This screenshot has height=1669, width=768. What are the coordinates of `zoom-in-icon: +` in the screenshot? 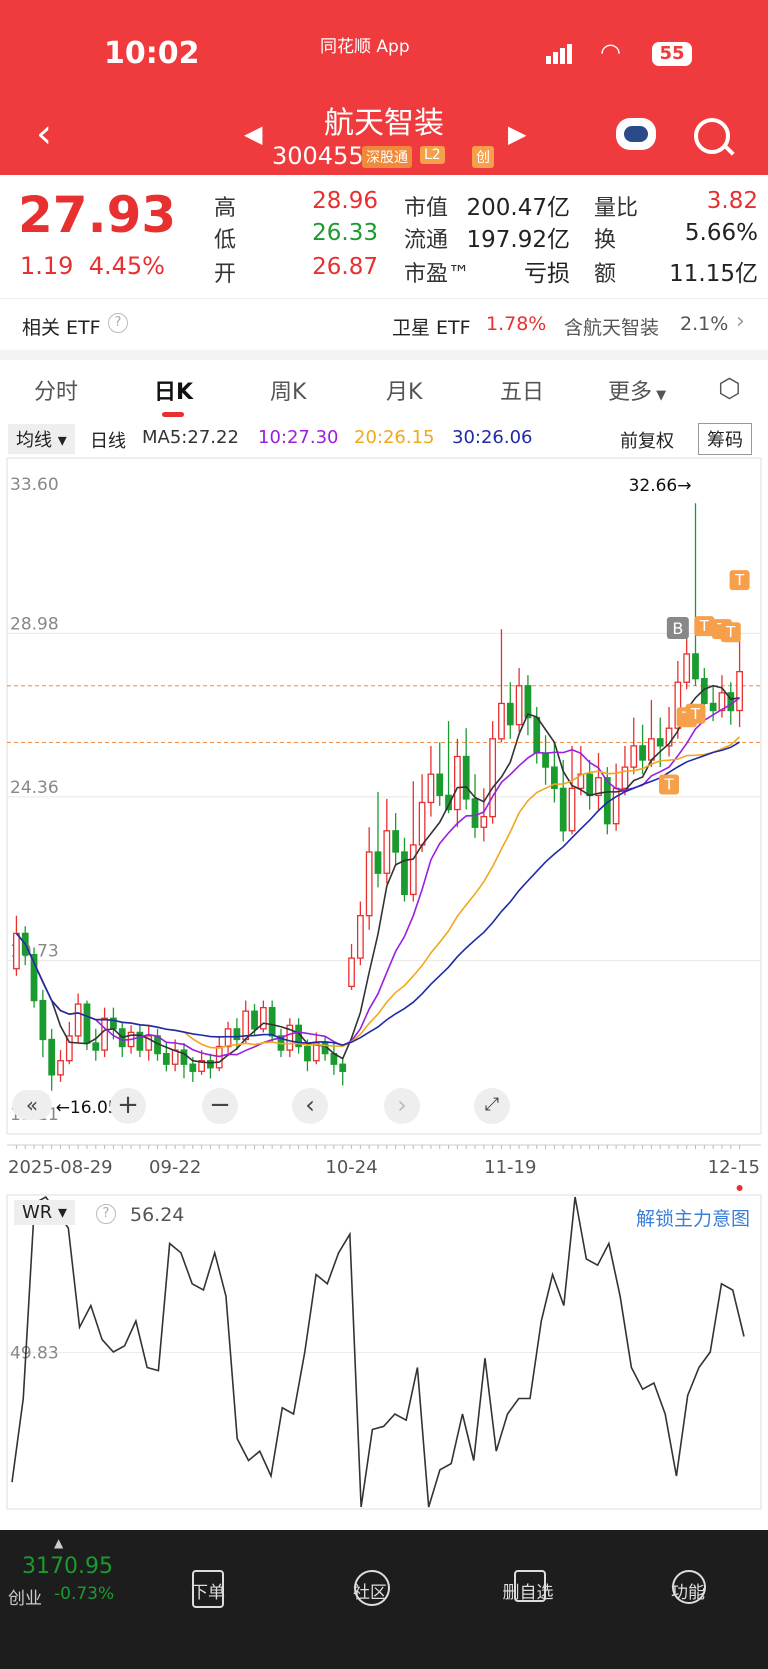 It's located at (128, 1106).